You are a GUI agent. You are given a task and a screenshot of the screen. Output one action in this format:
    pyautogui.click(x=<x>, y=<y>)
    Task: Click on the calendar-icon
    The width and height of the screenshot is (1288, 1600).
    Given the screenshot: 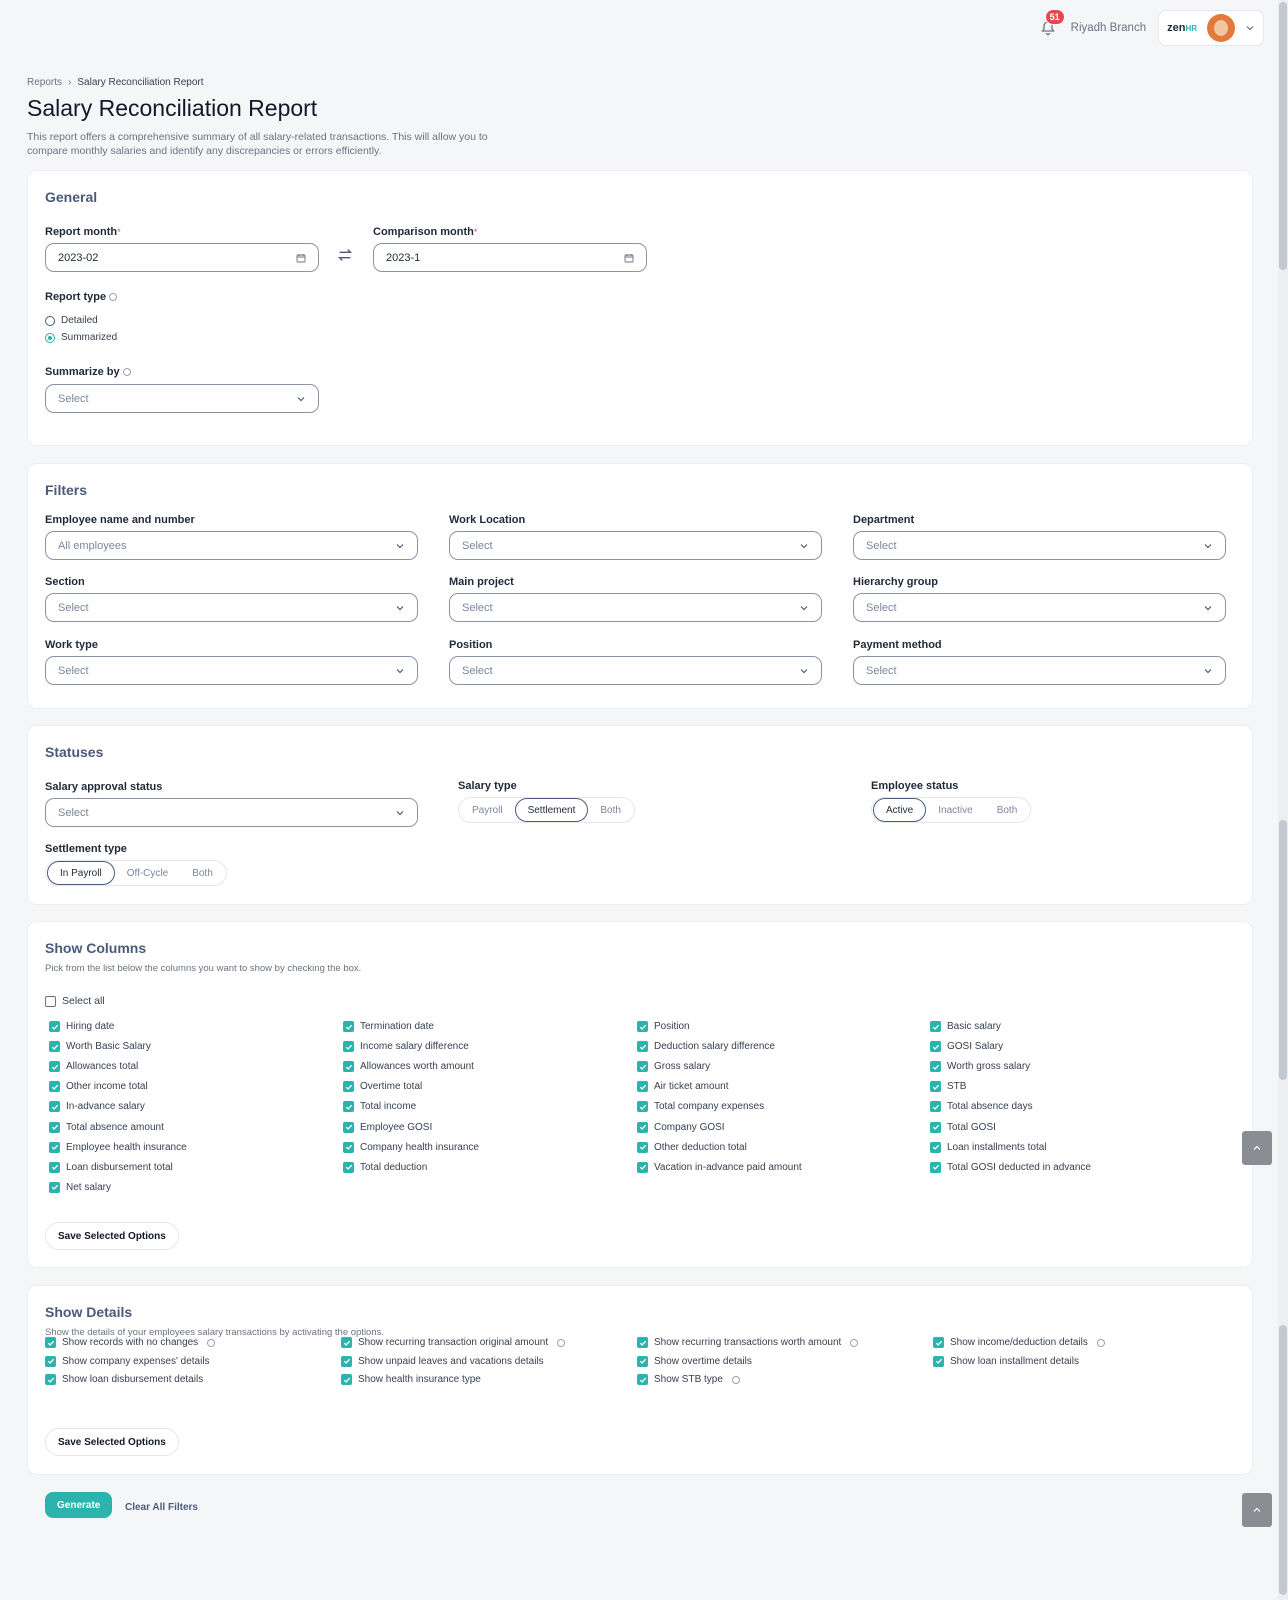 What is the action you would take?
    pyautogui.click(x=629, y=257)
    